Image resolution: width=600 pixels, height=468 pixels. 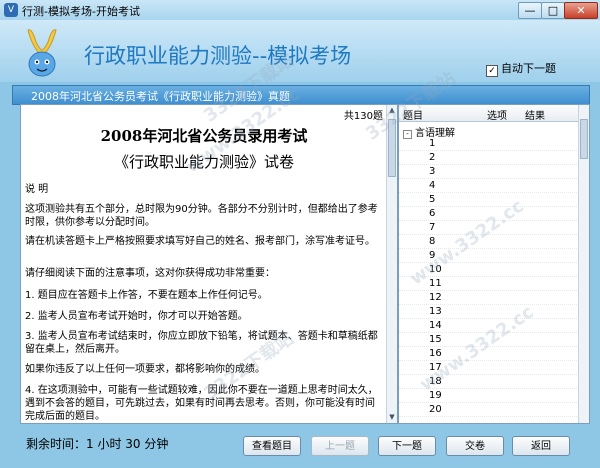 I want to click on app-title: 行政职业能力测验--模拟考场, so click(x=218, y=56).